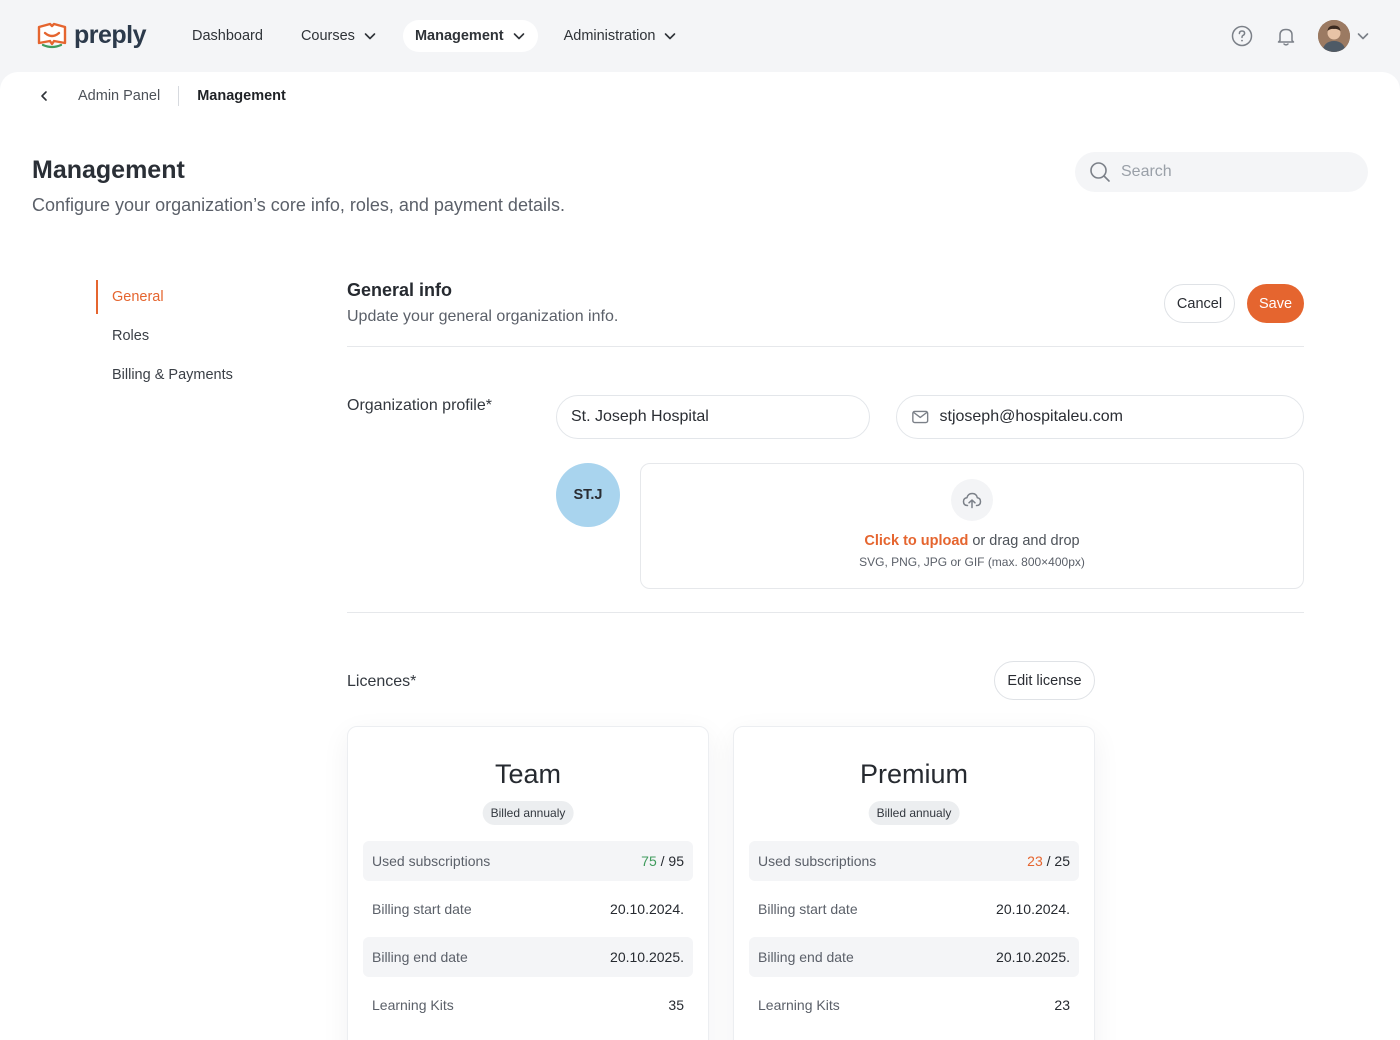 This screenshot has height=1040, width=1400. I want to click on sidebar-item-roles: Roles, so click(196, 336).